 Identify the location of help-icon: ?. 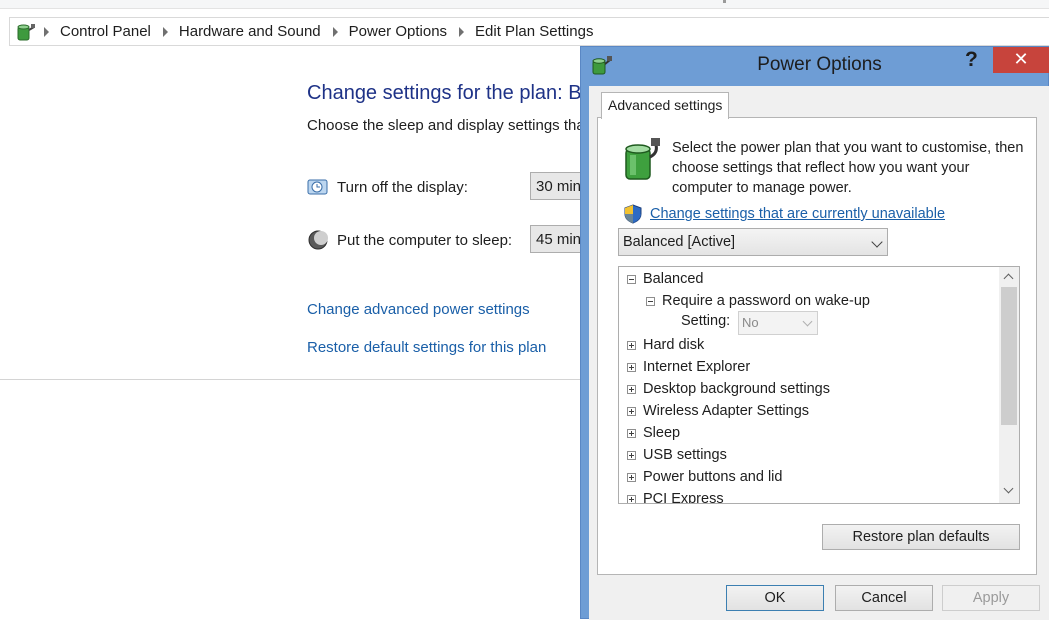
(971, 60).